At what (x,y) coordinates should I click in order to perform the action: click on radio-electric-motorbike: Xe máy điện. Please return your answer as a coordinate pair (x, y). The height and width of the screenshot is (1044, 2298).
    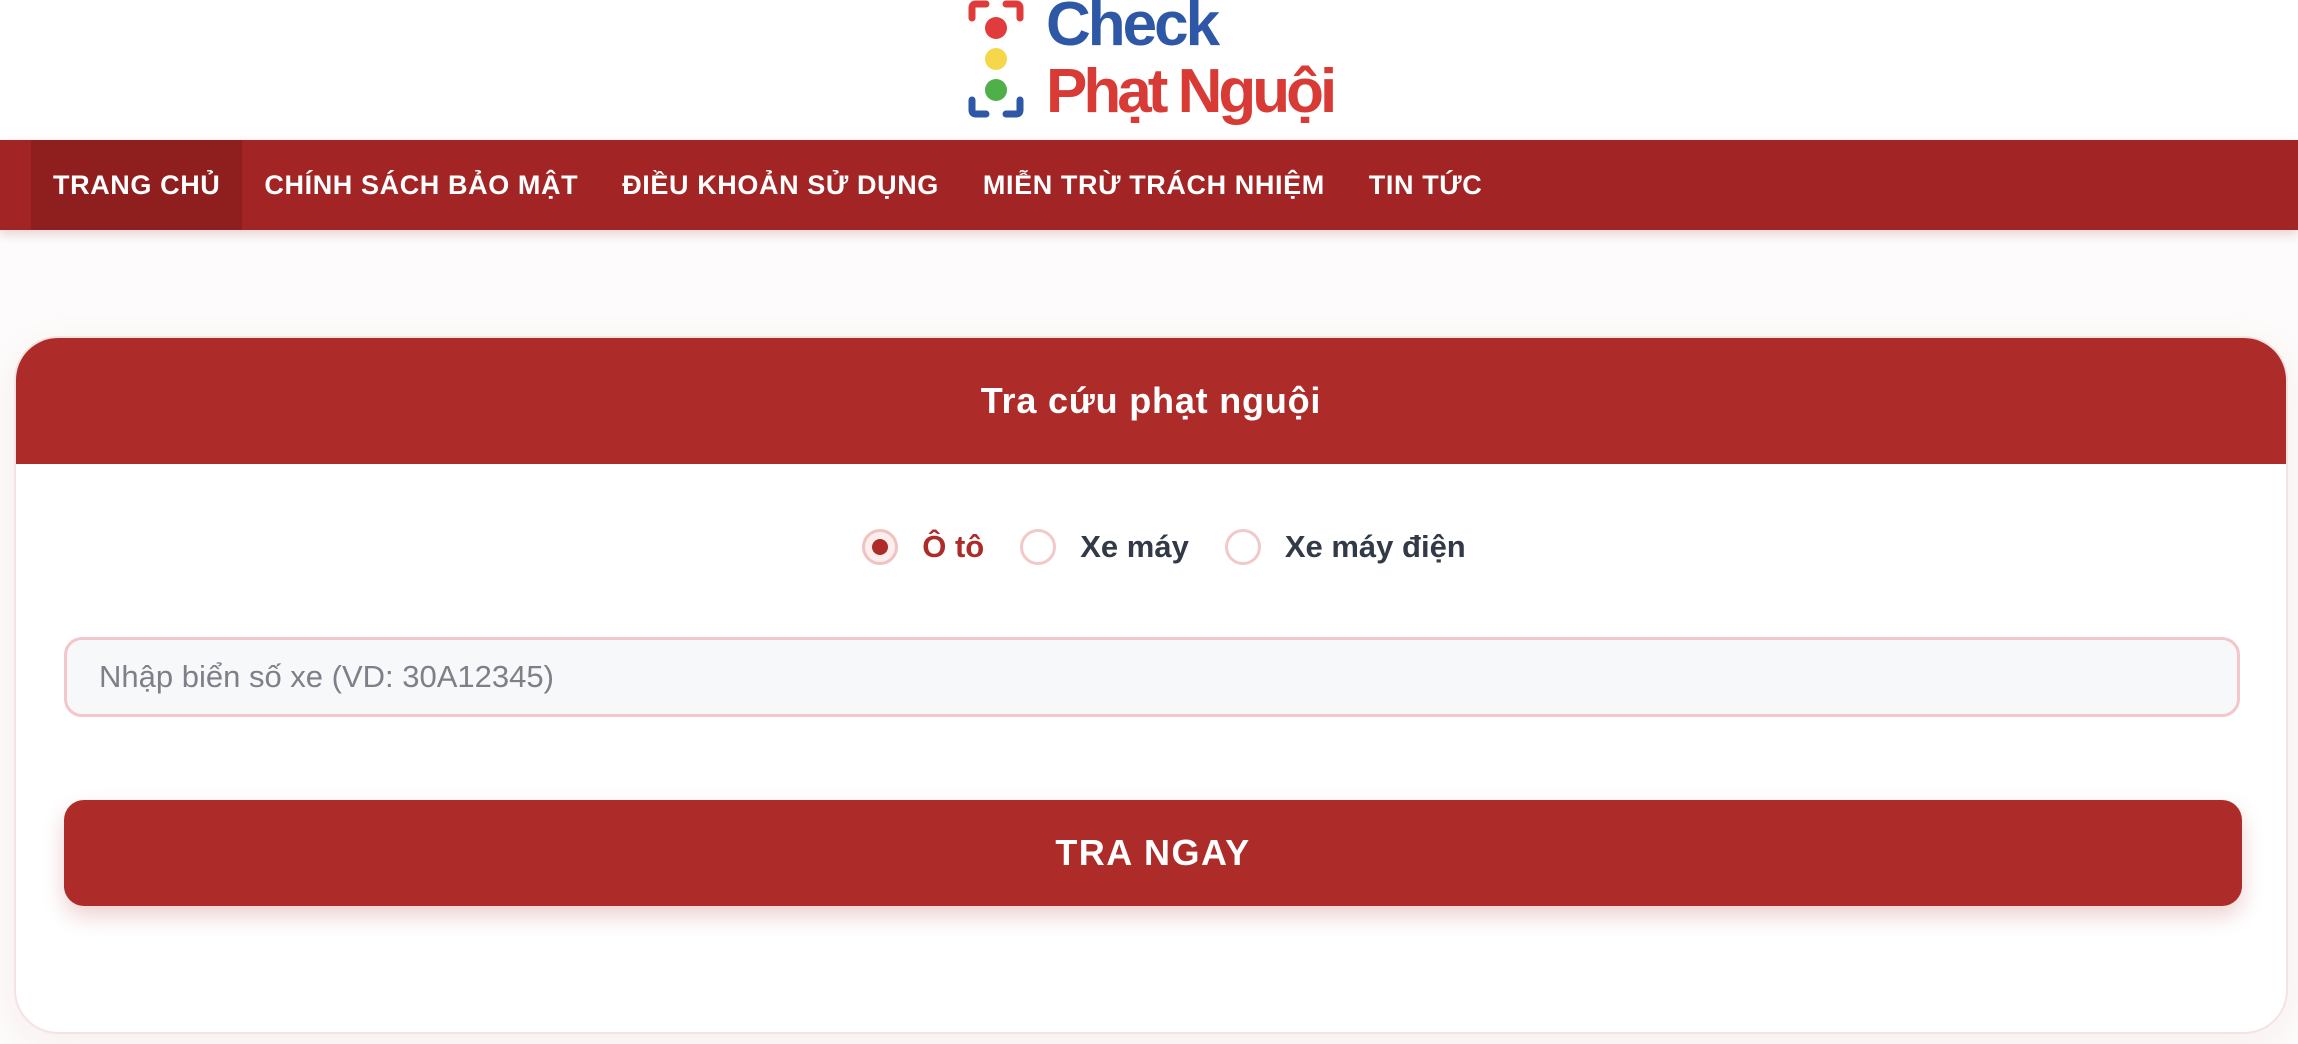
    Looking at the image, I should click on (1345, 547).